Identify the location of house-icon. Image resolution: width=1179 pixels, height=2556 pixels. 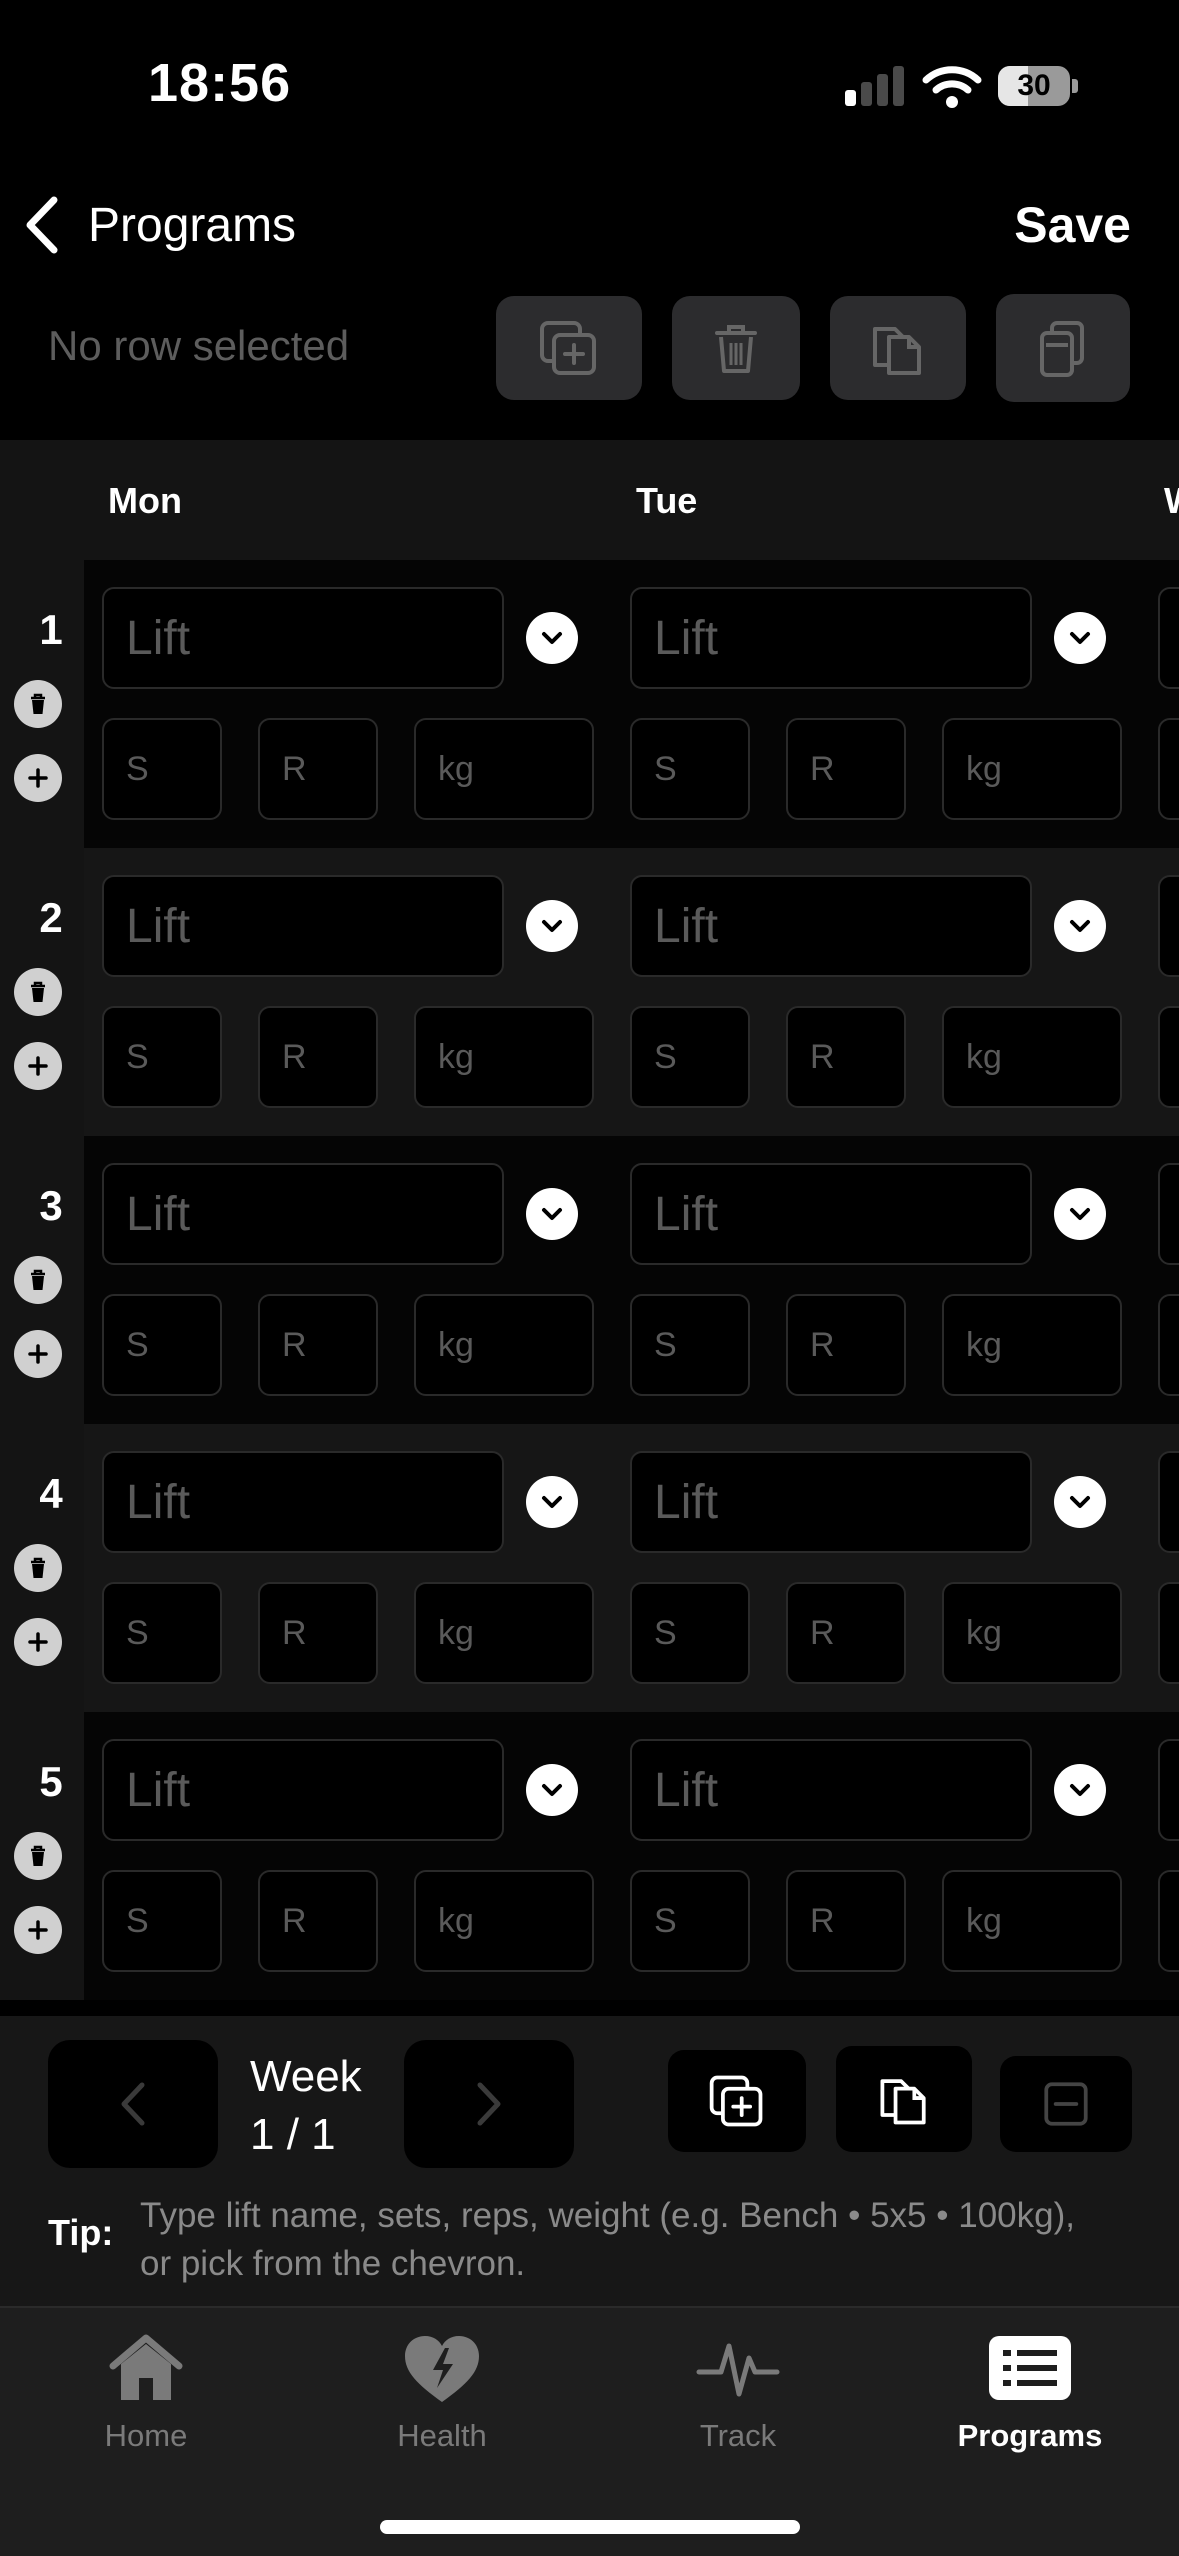
(146, 2367).